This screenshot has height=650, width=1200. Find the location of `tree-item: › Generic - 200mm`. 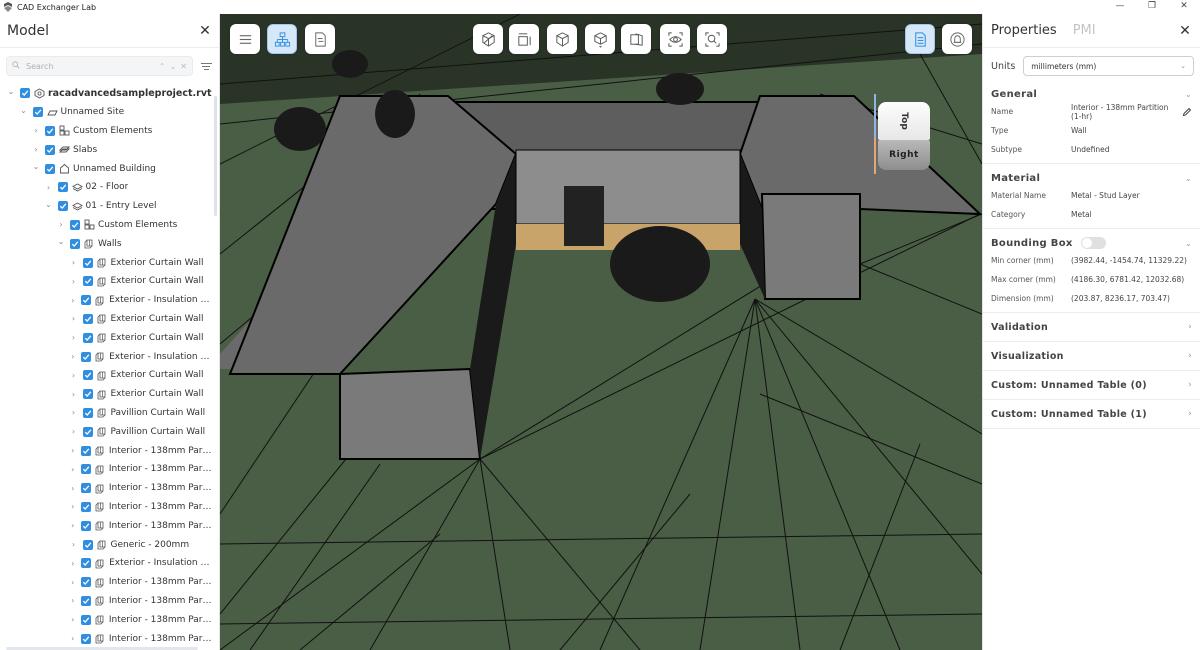

tree-item: › Generic - 200mm is located at coordinates (107, 544).